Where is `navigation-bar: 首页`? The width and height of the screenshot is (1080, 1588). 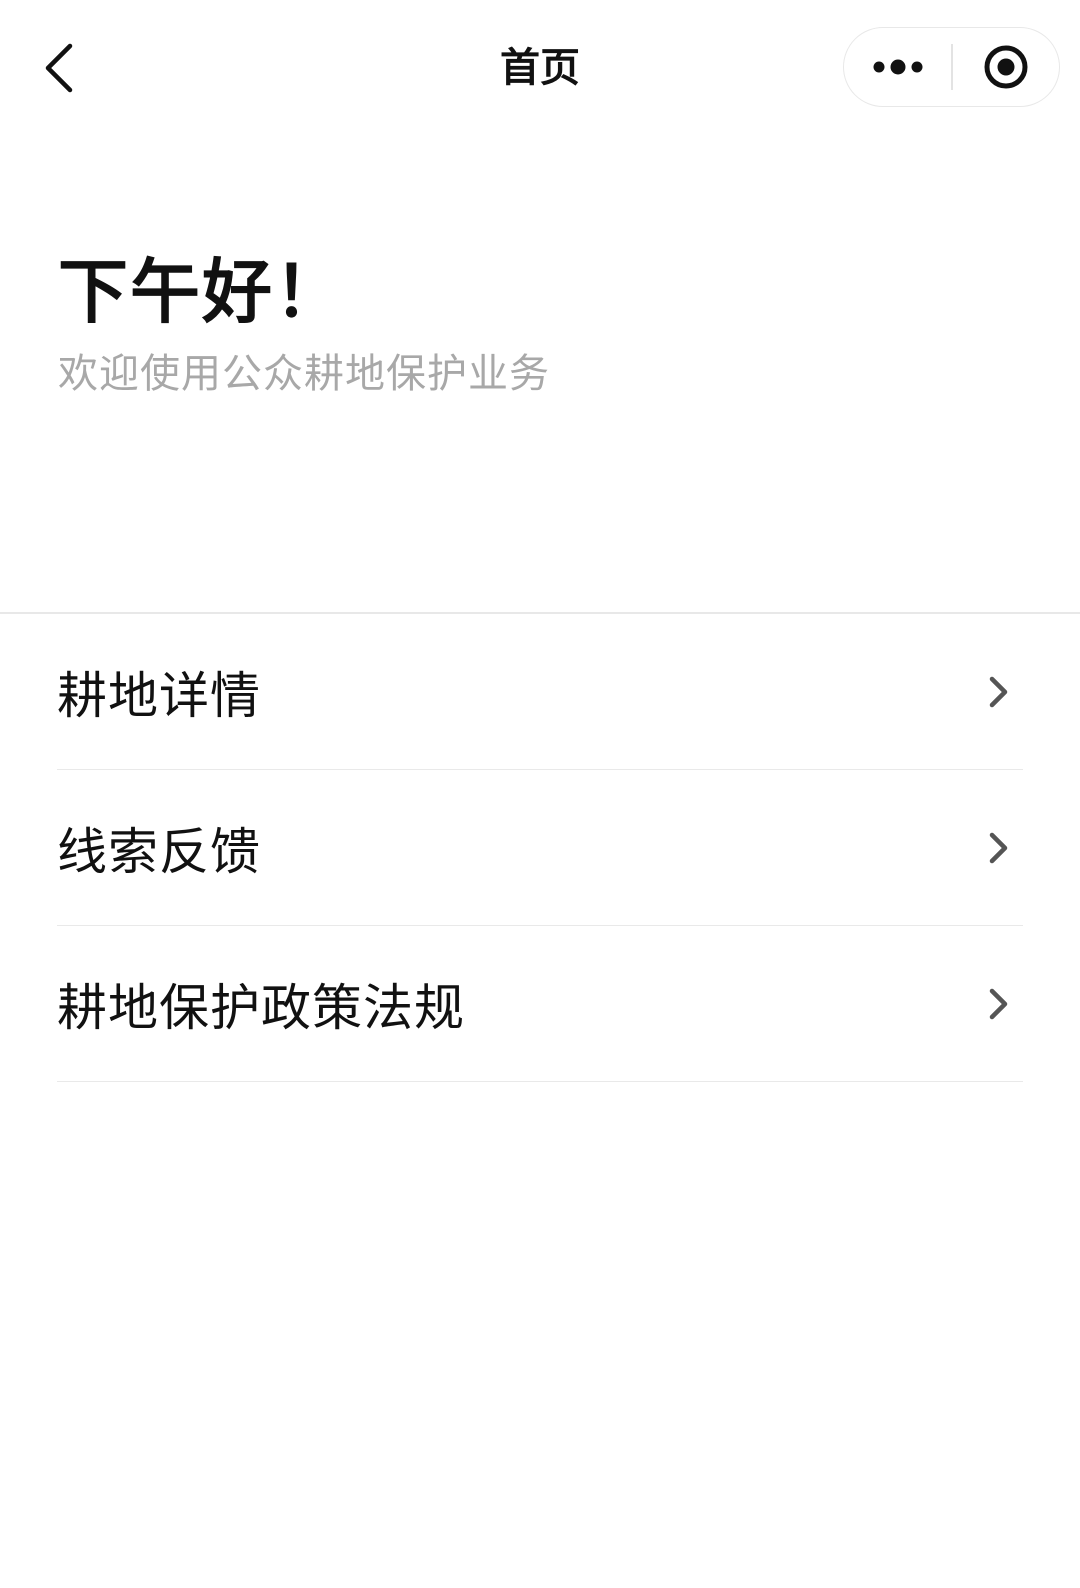 navigation-bar: 首页 is located at coordinates (540, 68).